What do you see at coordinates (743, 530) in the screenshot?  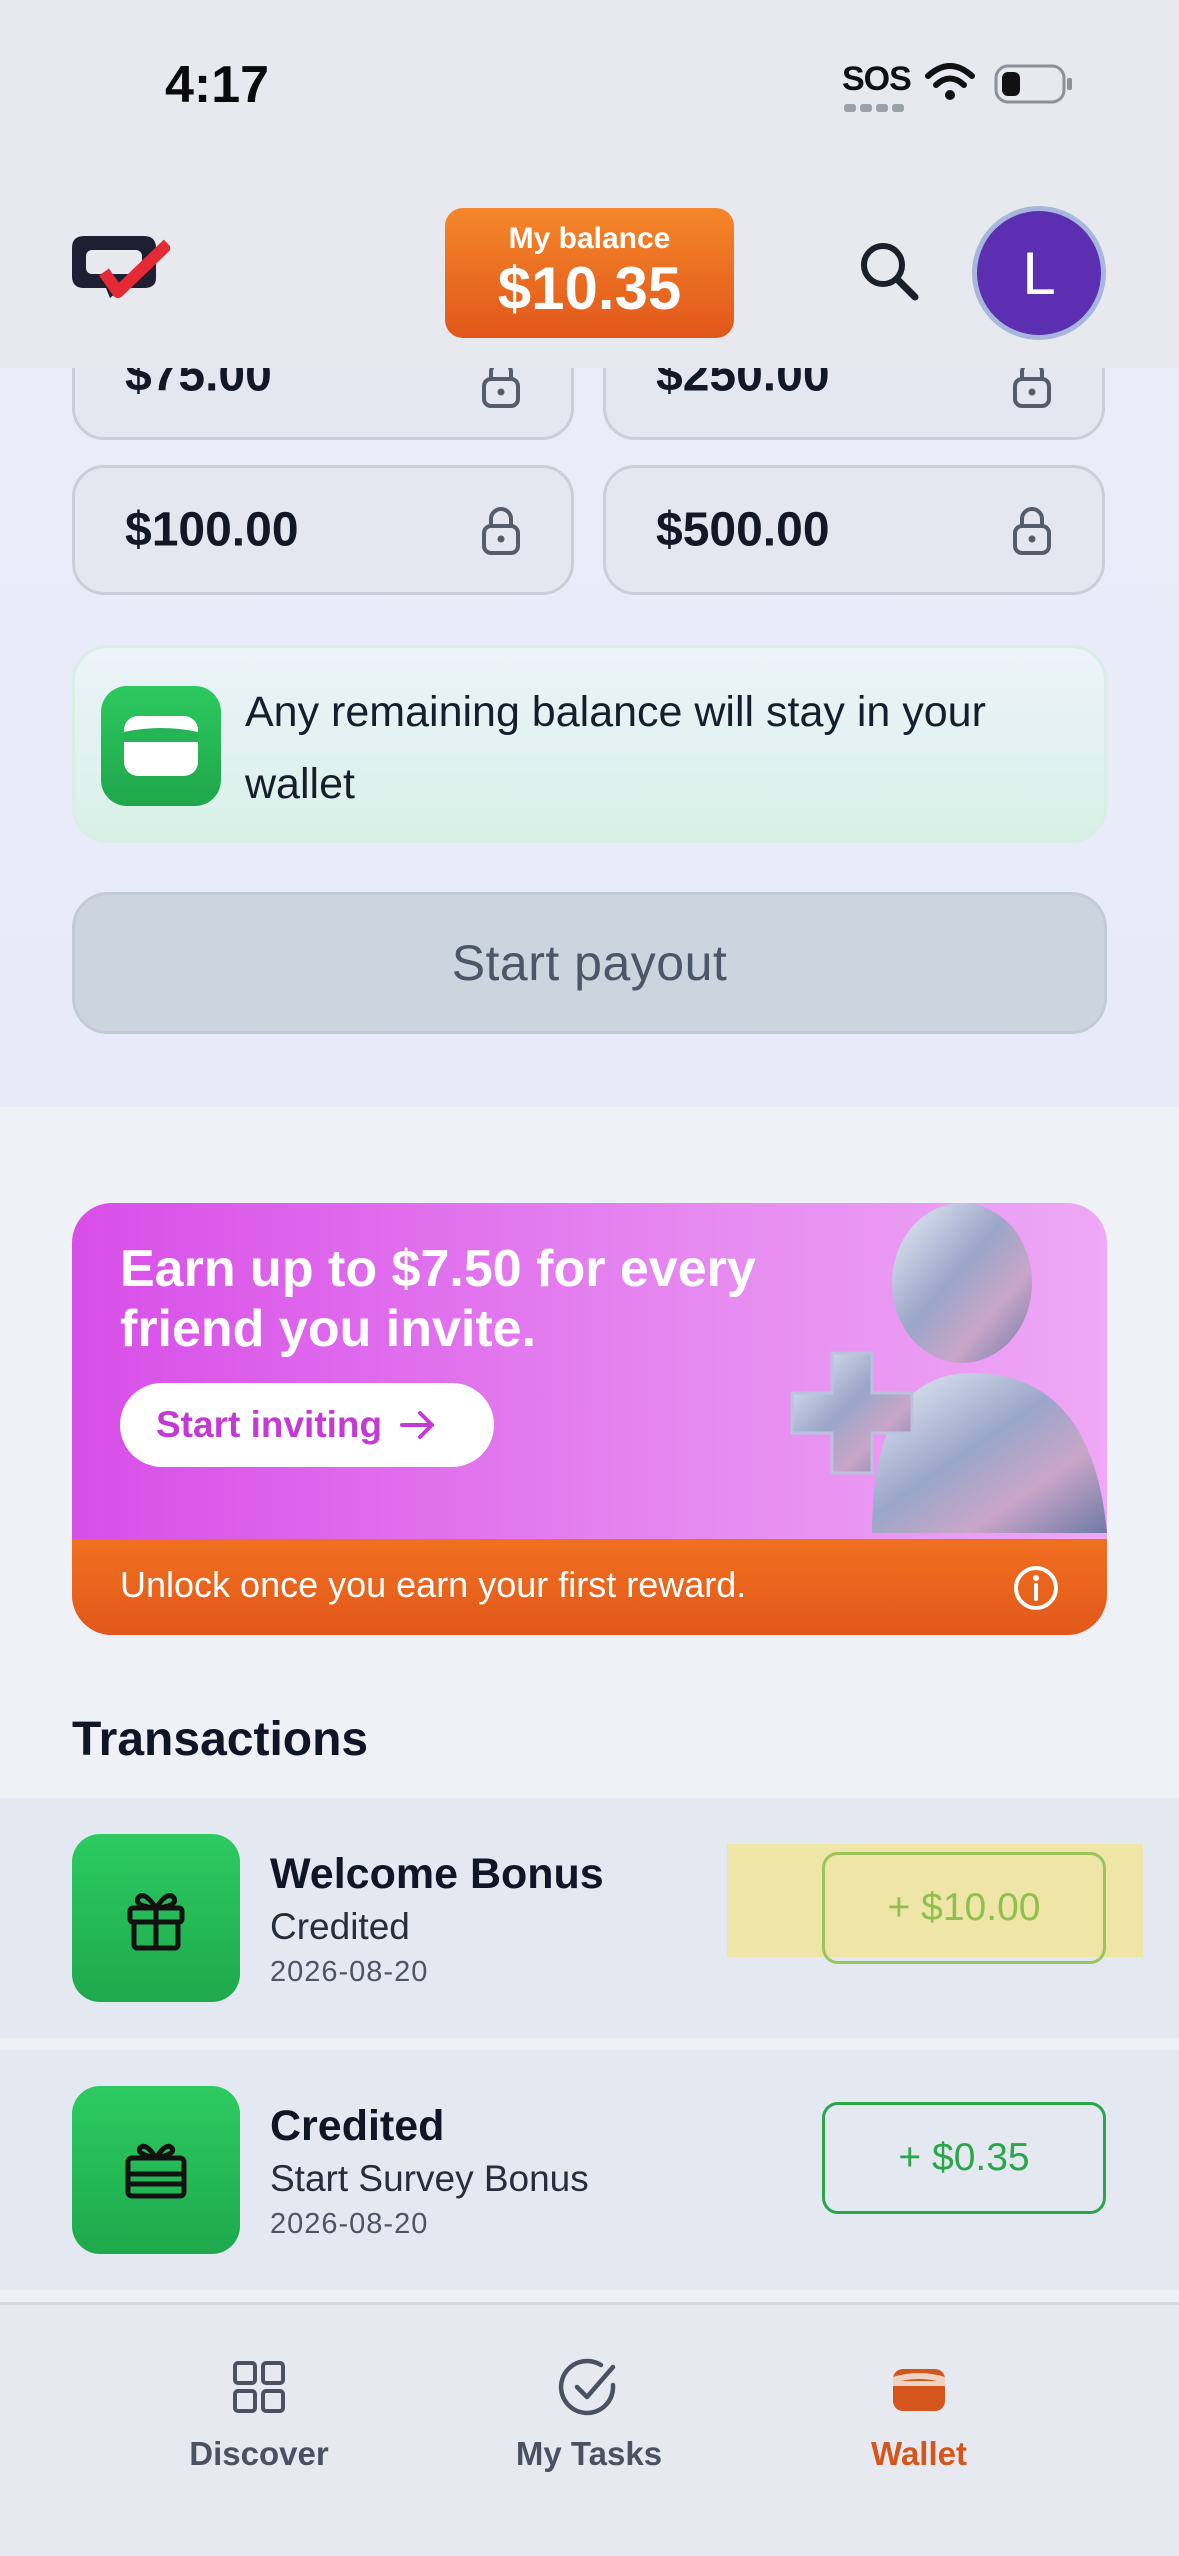 I see `amount-value: $500.00` at bounding box center [743, 530].